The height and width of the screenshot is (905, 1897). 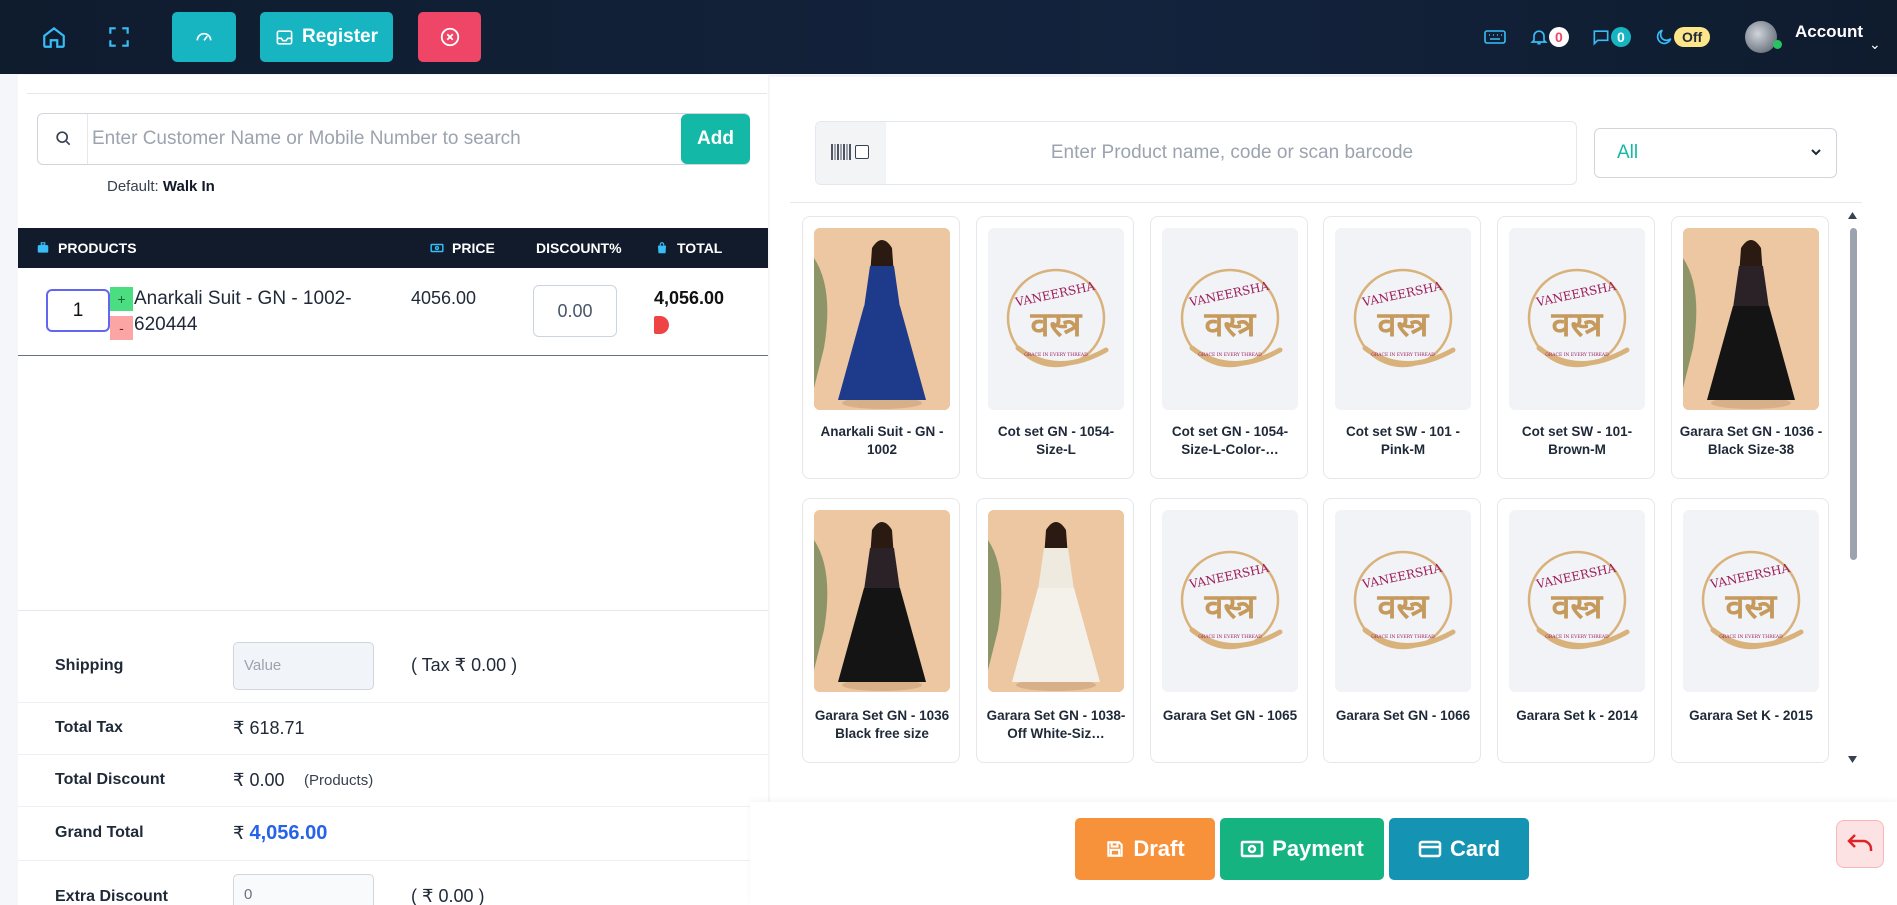 I want to click on total-tax-value: ₹ 618.71, so click(x=269, y=728).